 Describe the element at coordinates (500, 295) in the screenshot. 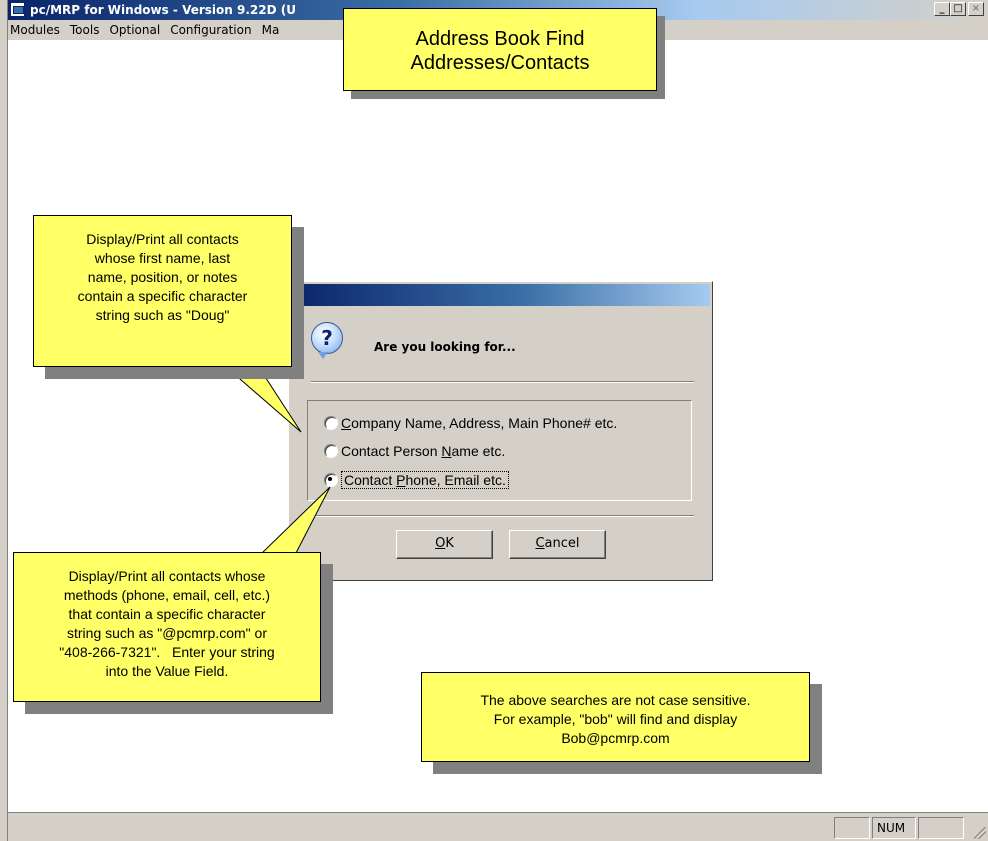

I see `dialog-title-bar` at that location.